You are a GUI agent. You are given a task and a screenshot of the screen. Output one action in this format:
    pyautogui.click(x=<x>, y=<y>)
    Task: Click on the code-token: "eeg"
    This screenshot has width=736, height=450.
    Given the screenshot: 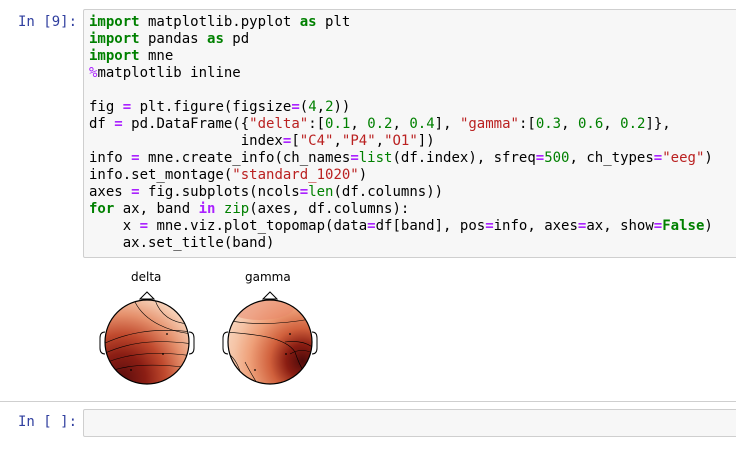 What is the action you would take?
    pyautogui.click(x=683, y=158)
    